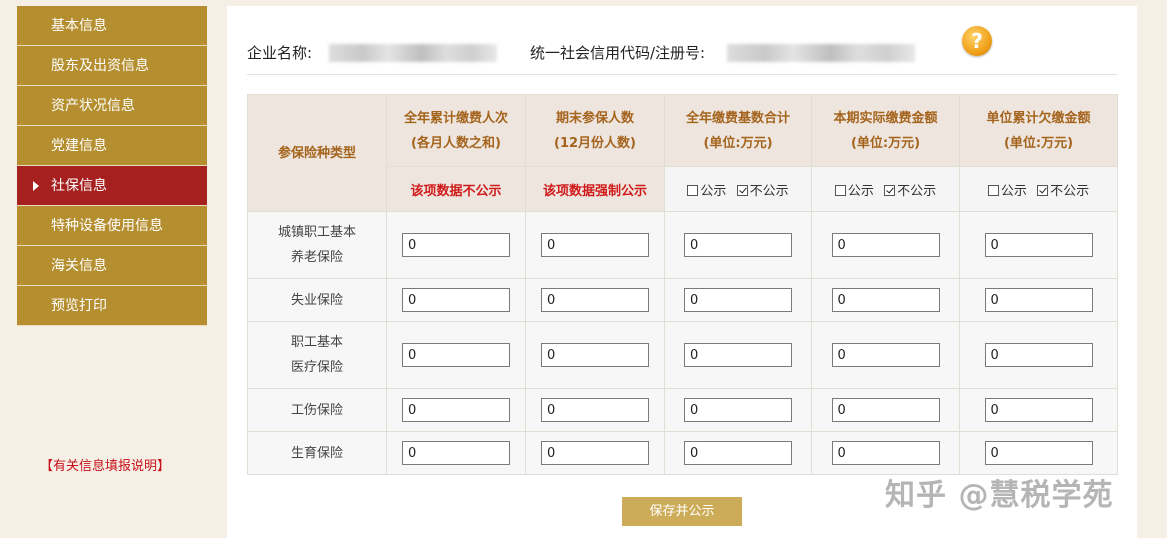  Describe the element at coordinates (105, 464) in the screenshot. I see `filling-instructions-link: 【有关信息填报说明】` at that location.